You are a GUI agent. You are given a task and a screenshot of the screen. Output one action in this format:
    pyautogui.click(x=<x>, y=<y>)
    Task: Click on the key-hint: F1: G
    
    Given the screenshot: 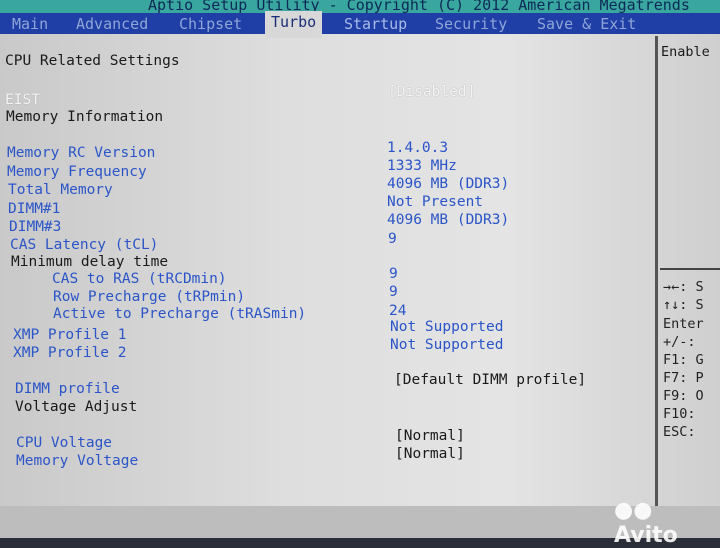 What is the action you would take?
    pyautogui.click(x=683, y=360)
    